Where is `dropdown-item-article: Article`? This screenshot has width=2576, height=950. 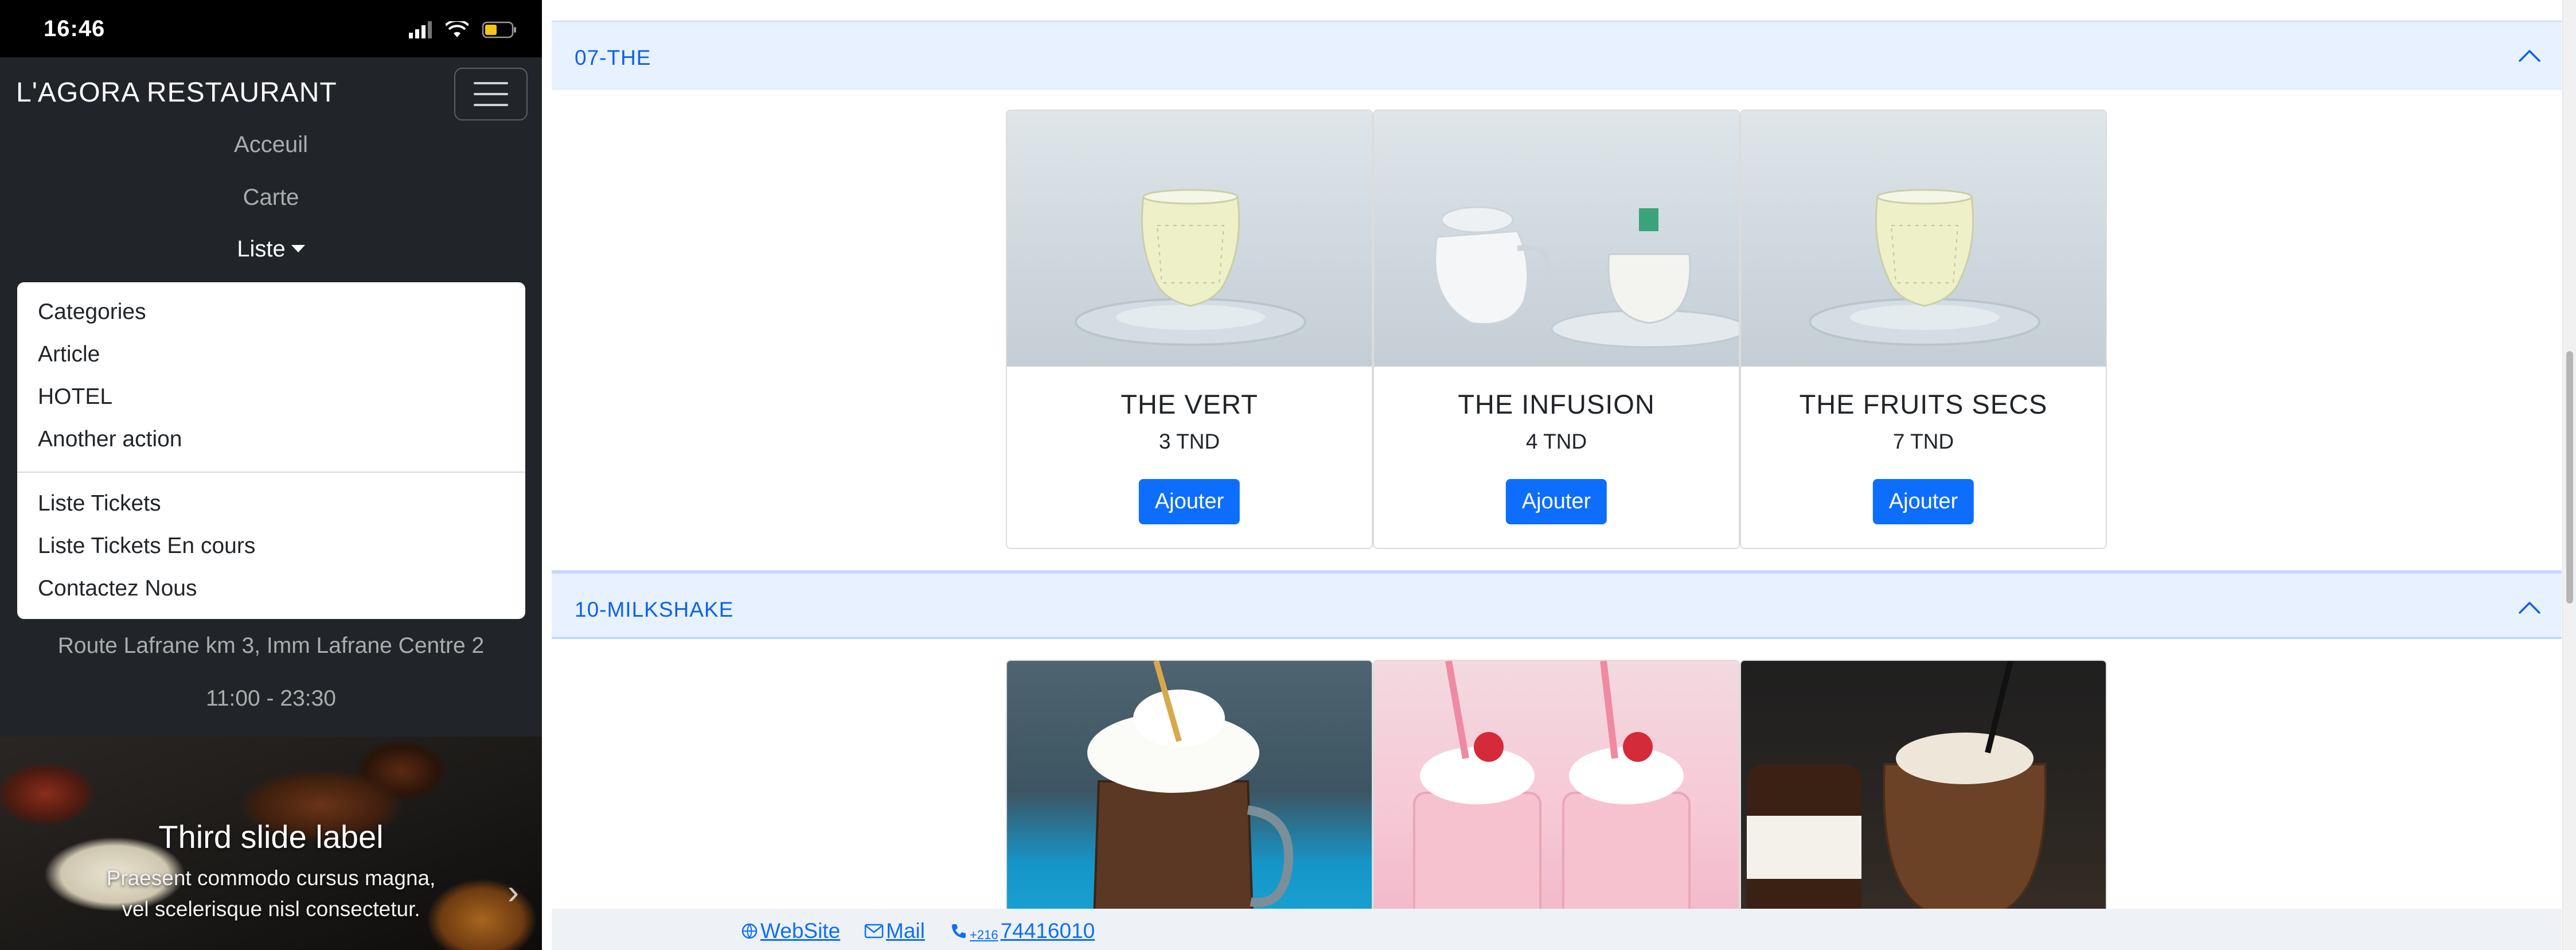
dropdown-item-article: Article is located at coordinates (69, 354).